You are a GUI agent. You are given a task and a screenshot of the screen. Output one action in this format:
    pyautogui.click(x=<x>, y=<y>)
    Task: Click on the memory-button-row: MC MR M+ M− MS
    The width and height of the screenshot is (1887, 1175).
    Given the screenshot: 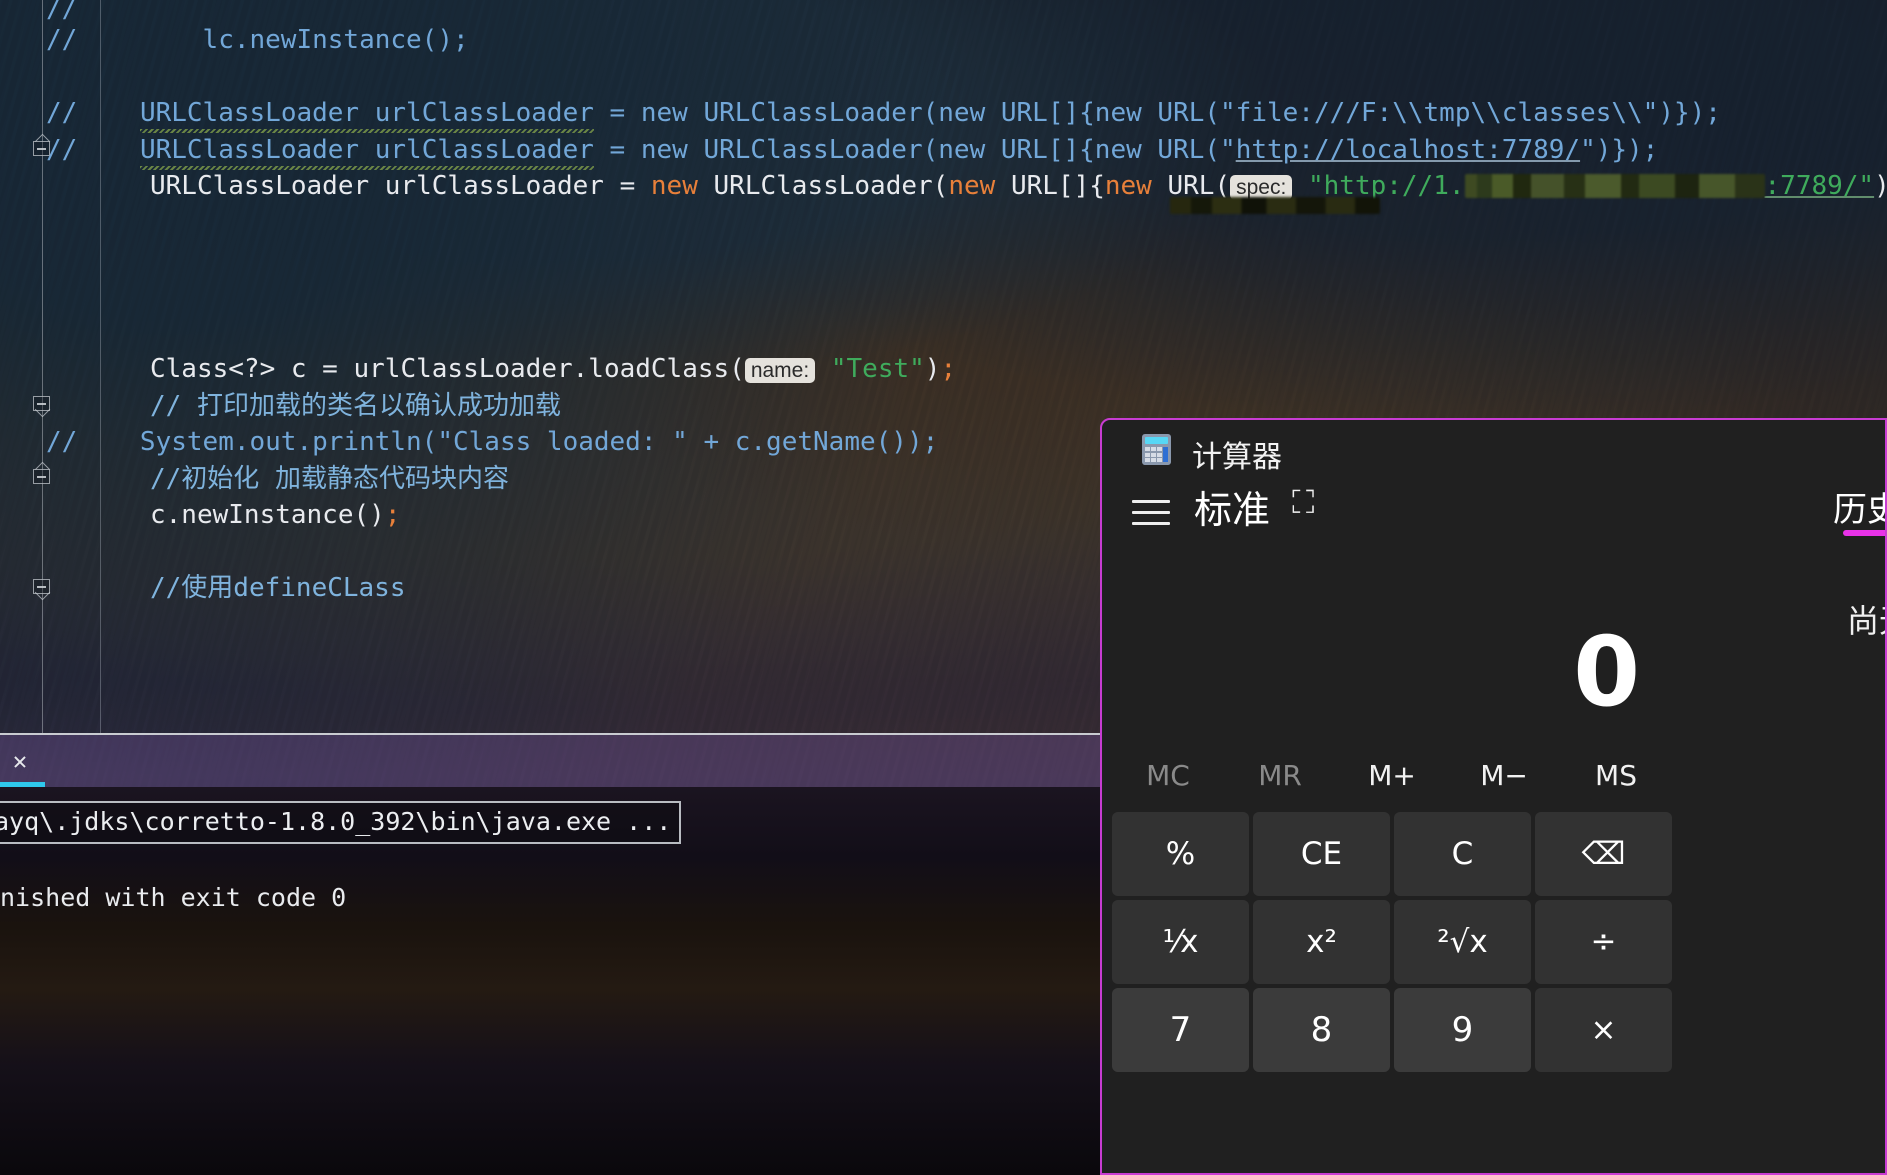 What is the action you would take?
    pyautogui.click(x=1392, y=775)
    